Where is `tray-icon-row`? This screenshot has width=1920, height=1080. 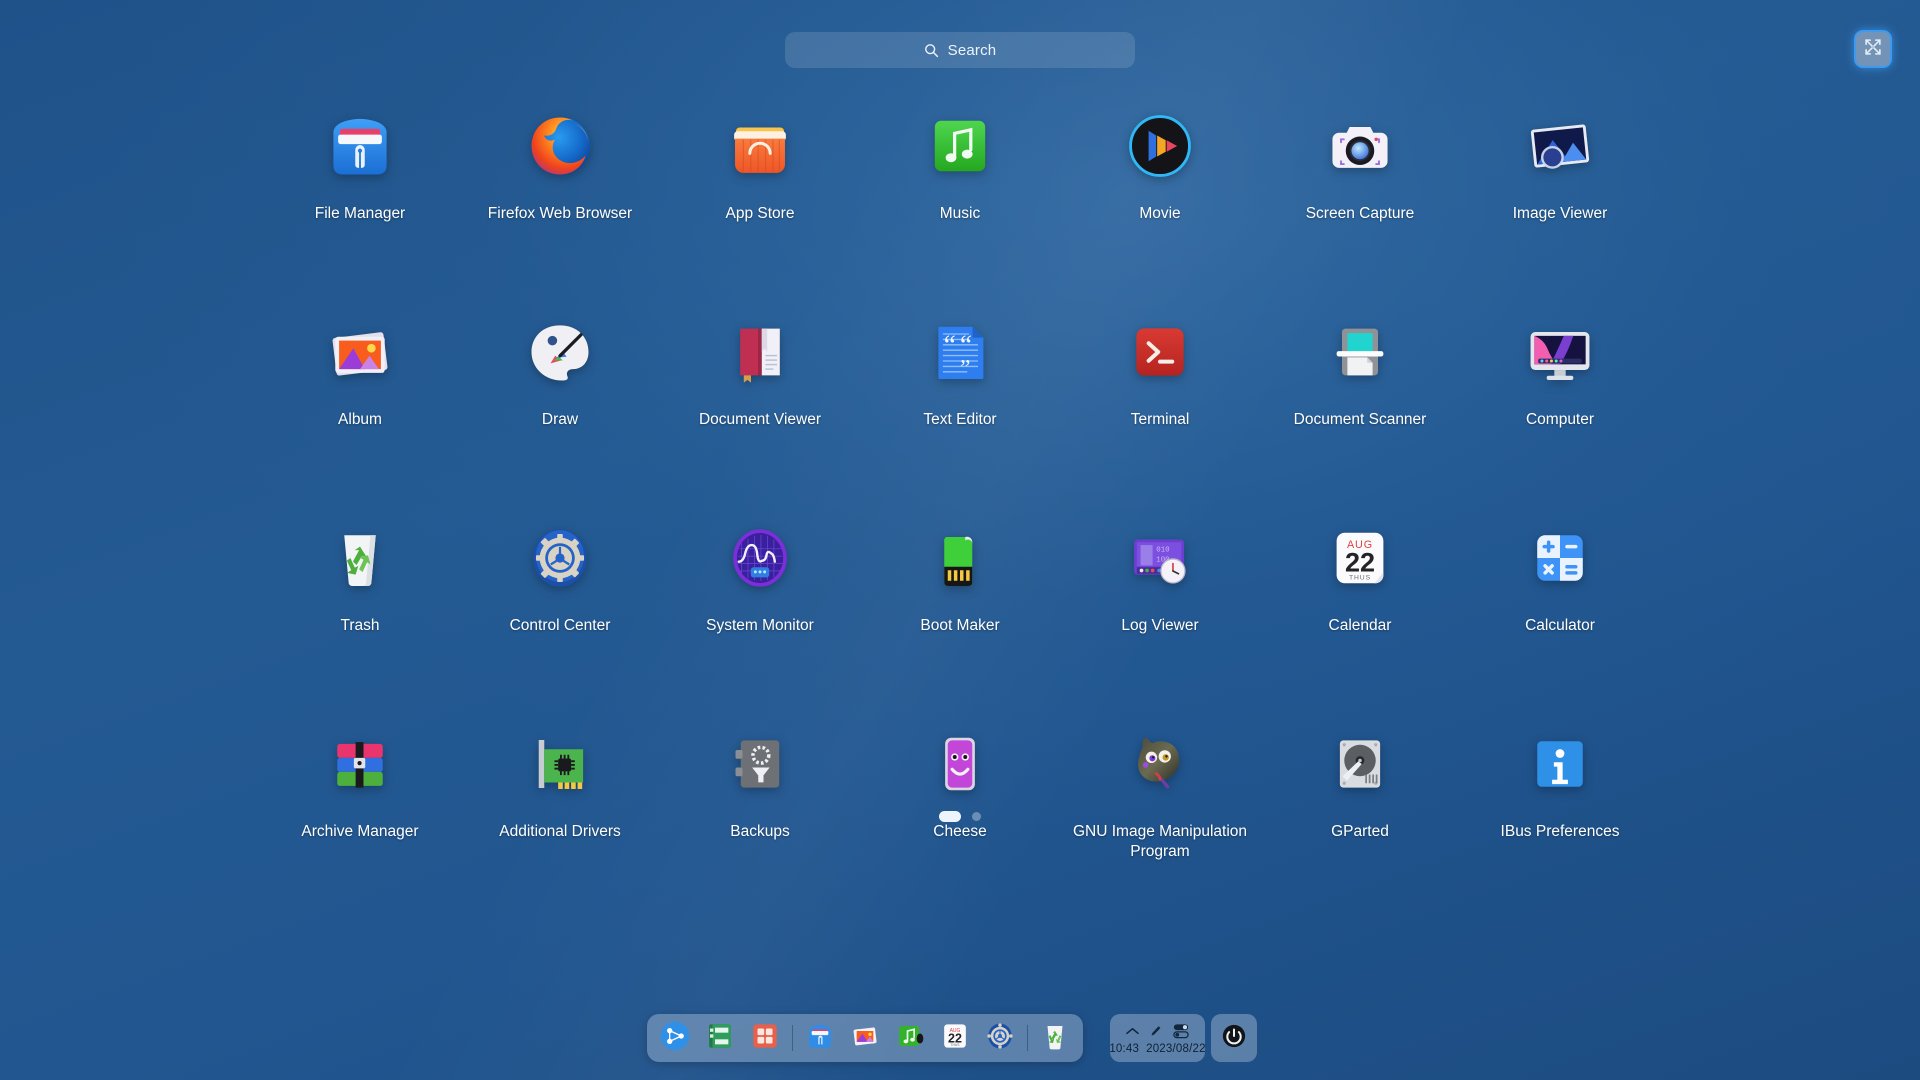 tray-icon-row is located at coordinates (1157, 1031).